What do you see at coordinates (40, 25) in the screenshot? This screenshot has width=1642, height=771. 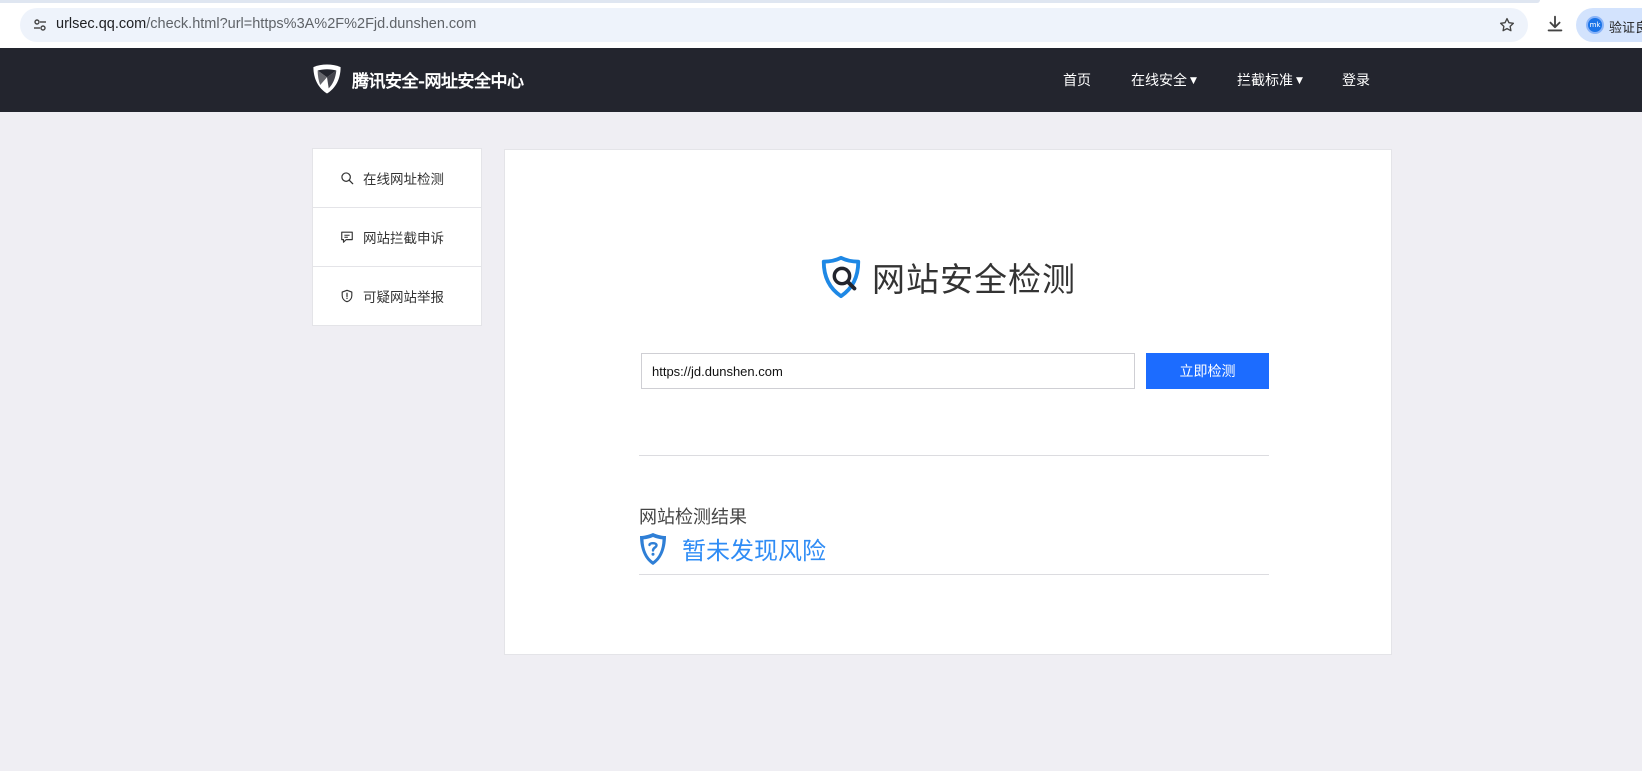 I see `site-settings-icon` at bounding box center [40, 25].